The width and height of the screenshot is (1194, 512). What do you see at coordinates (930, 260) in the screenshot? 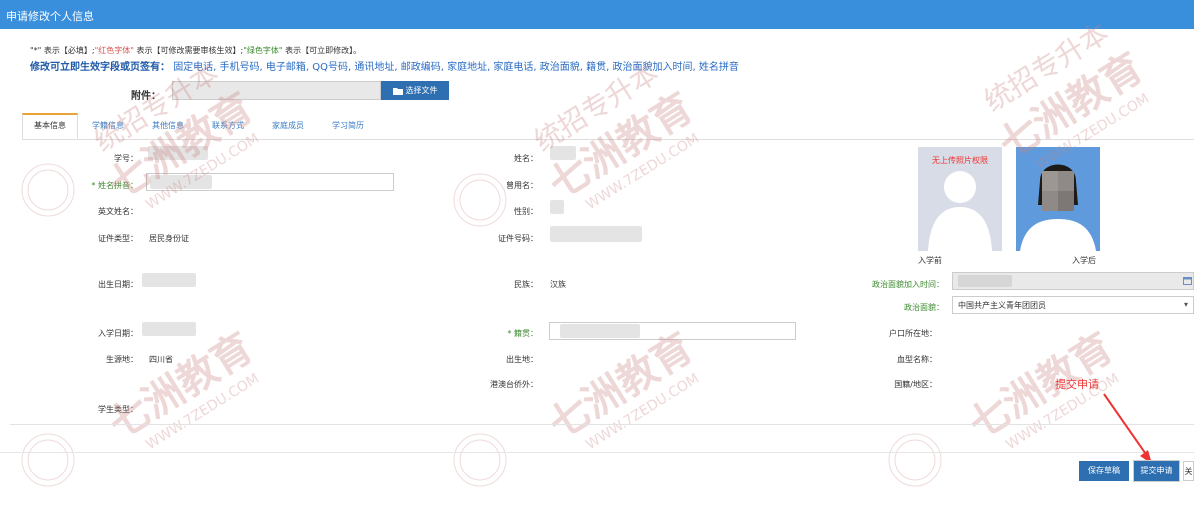
I see `photo-before-label: 入学前` at bounding box center [930, 260].